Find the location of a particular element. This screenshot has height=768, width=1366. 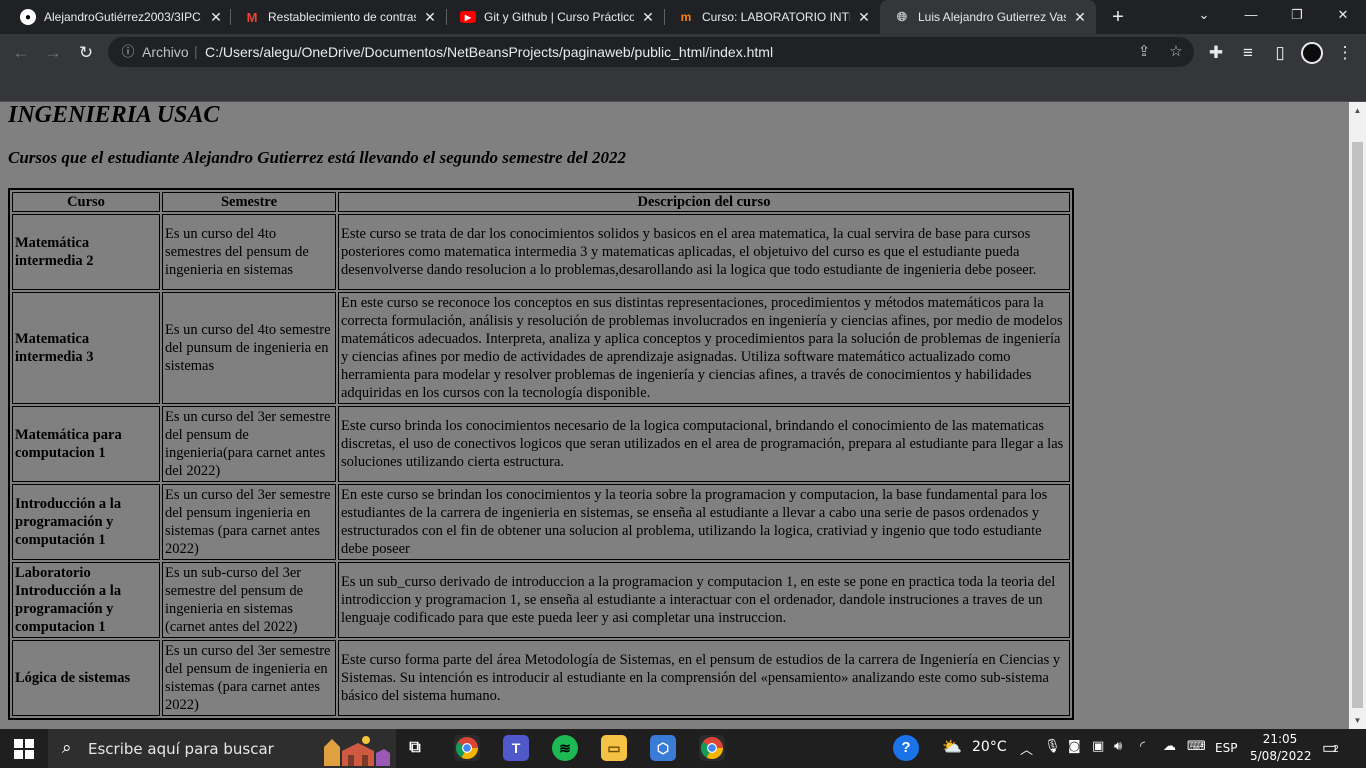

moodle-icon: m is located at coordinates (686, 17).